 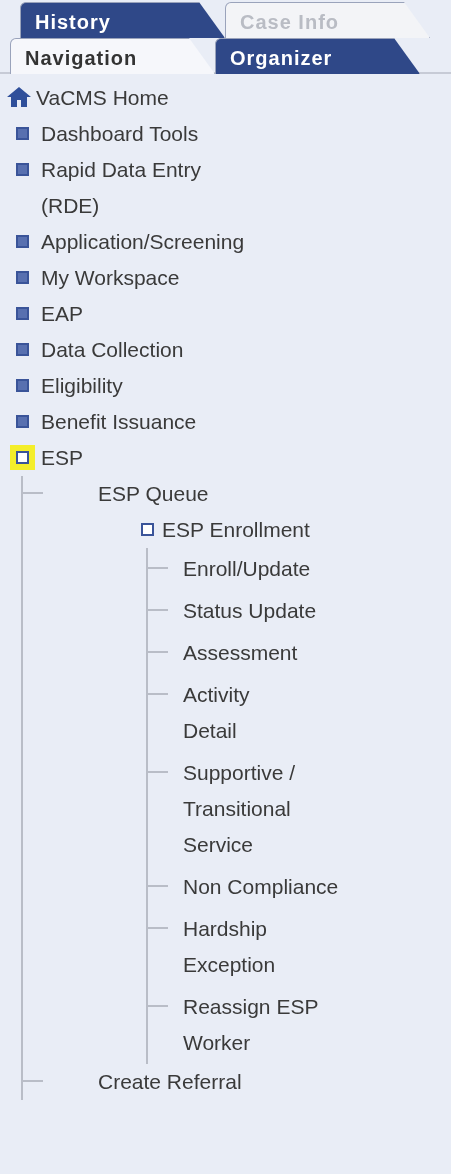 I want to click on tree-item-label: ESP Queue, so click(x=153, y=494).